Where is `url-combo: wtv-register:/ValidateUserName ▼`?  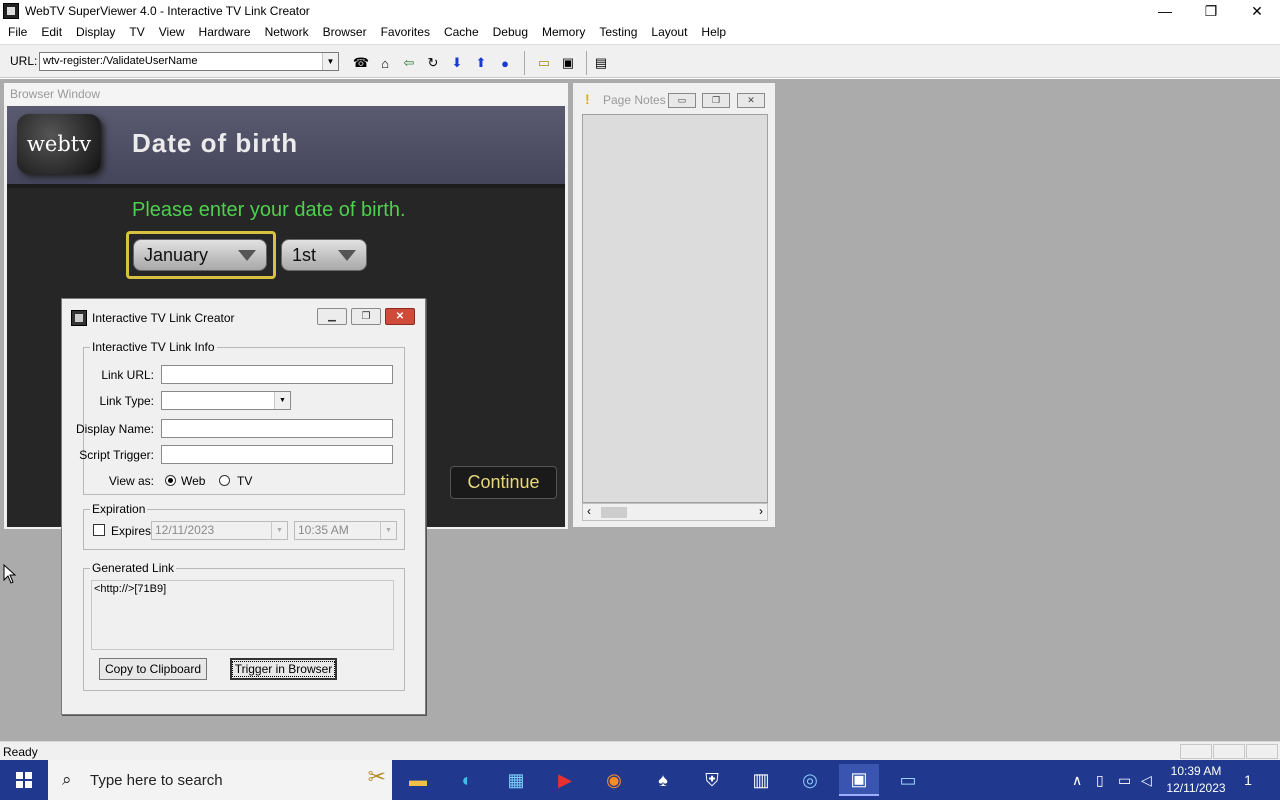 url-combo: wtv-register:/ValidateUserName ▼ is located at coordinates (189, 61).